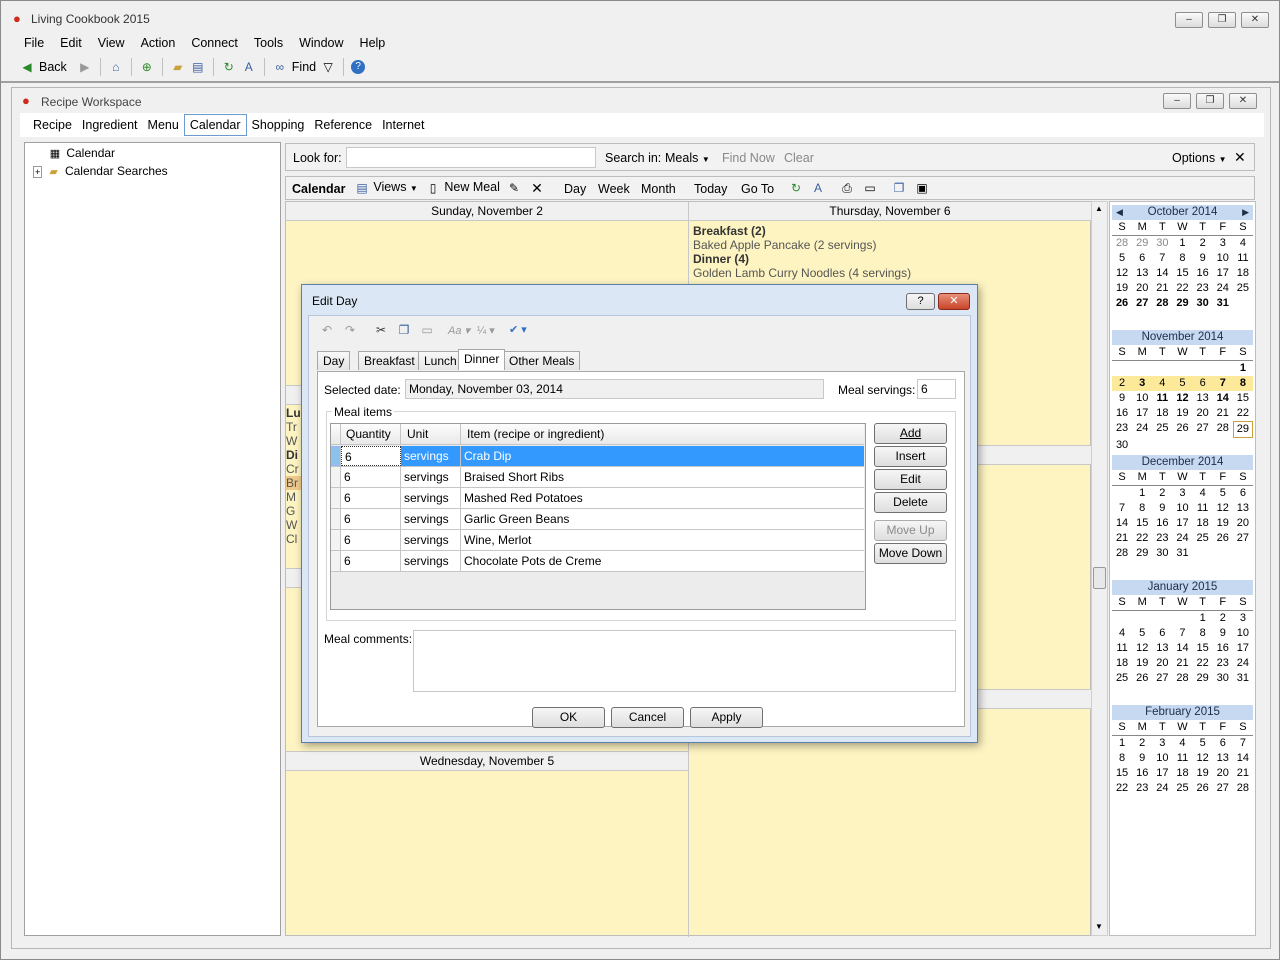 The width and height of the screenshot is (1280, 960). Describe the element at coordinates (116, 67) in the screenshot. I see `home-icon: ⌂` at that location.